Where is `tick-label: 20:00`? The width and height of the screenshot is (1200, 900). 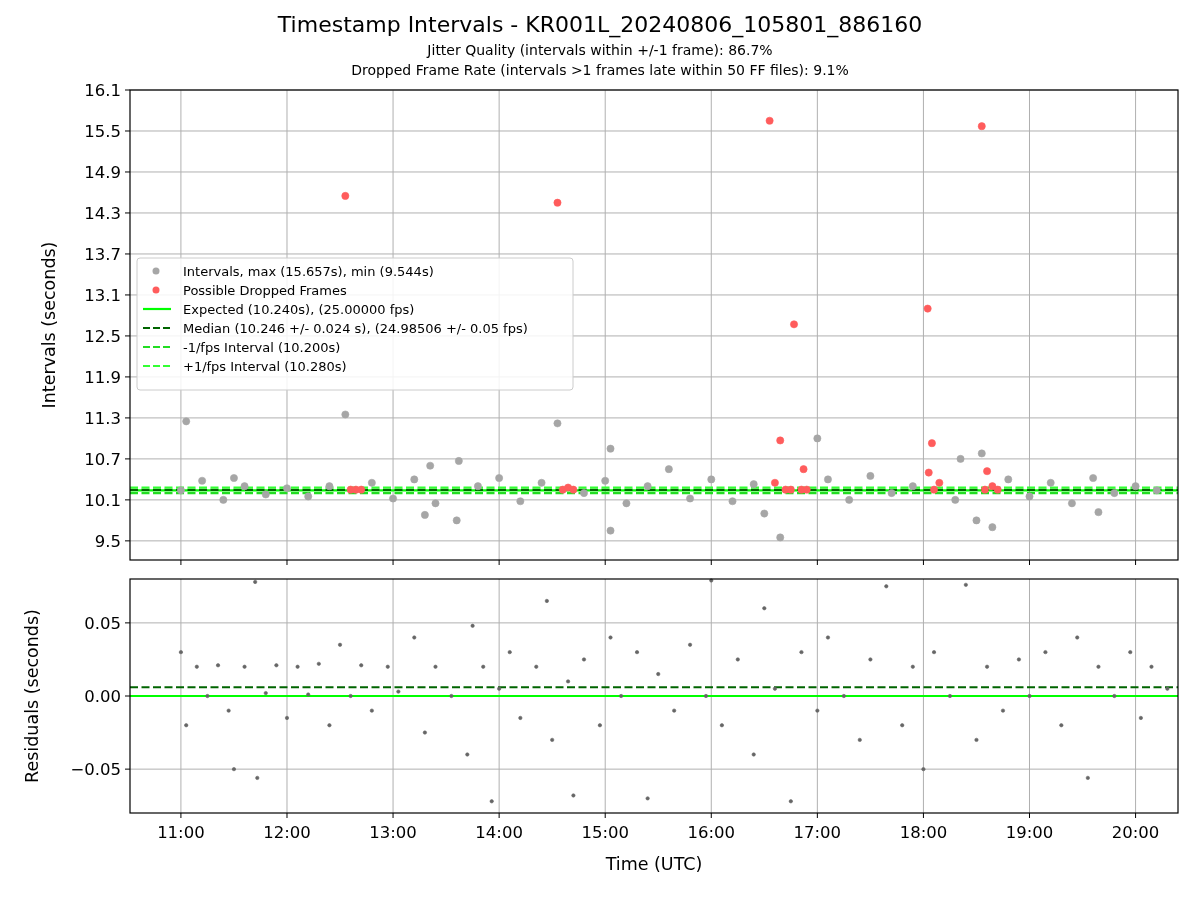
tick-label: 20:00 is located at coordinates (1135, 832).